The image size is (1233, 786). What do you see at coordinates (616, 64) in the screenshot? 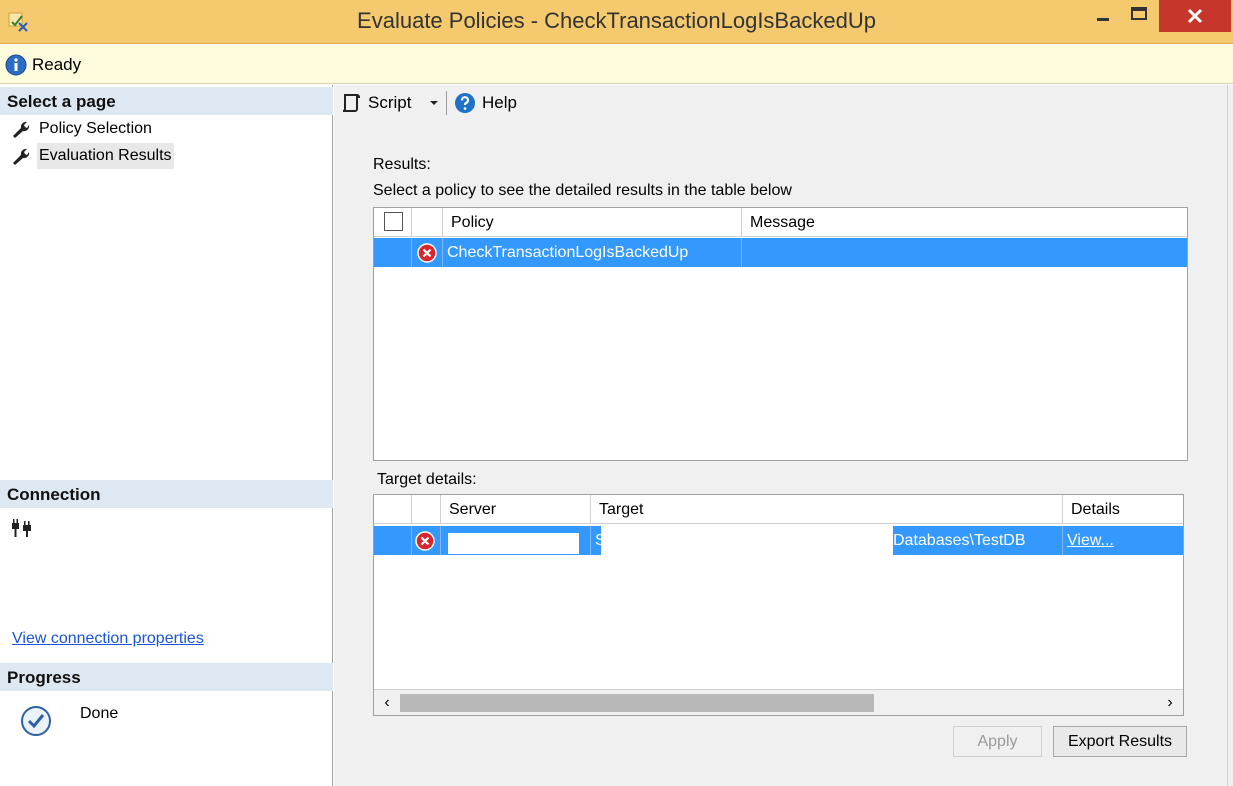
I see `status-bar: Ready` at bounding box center [616, 64].